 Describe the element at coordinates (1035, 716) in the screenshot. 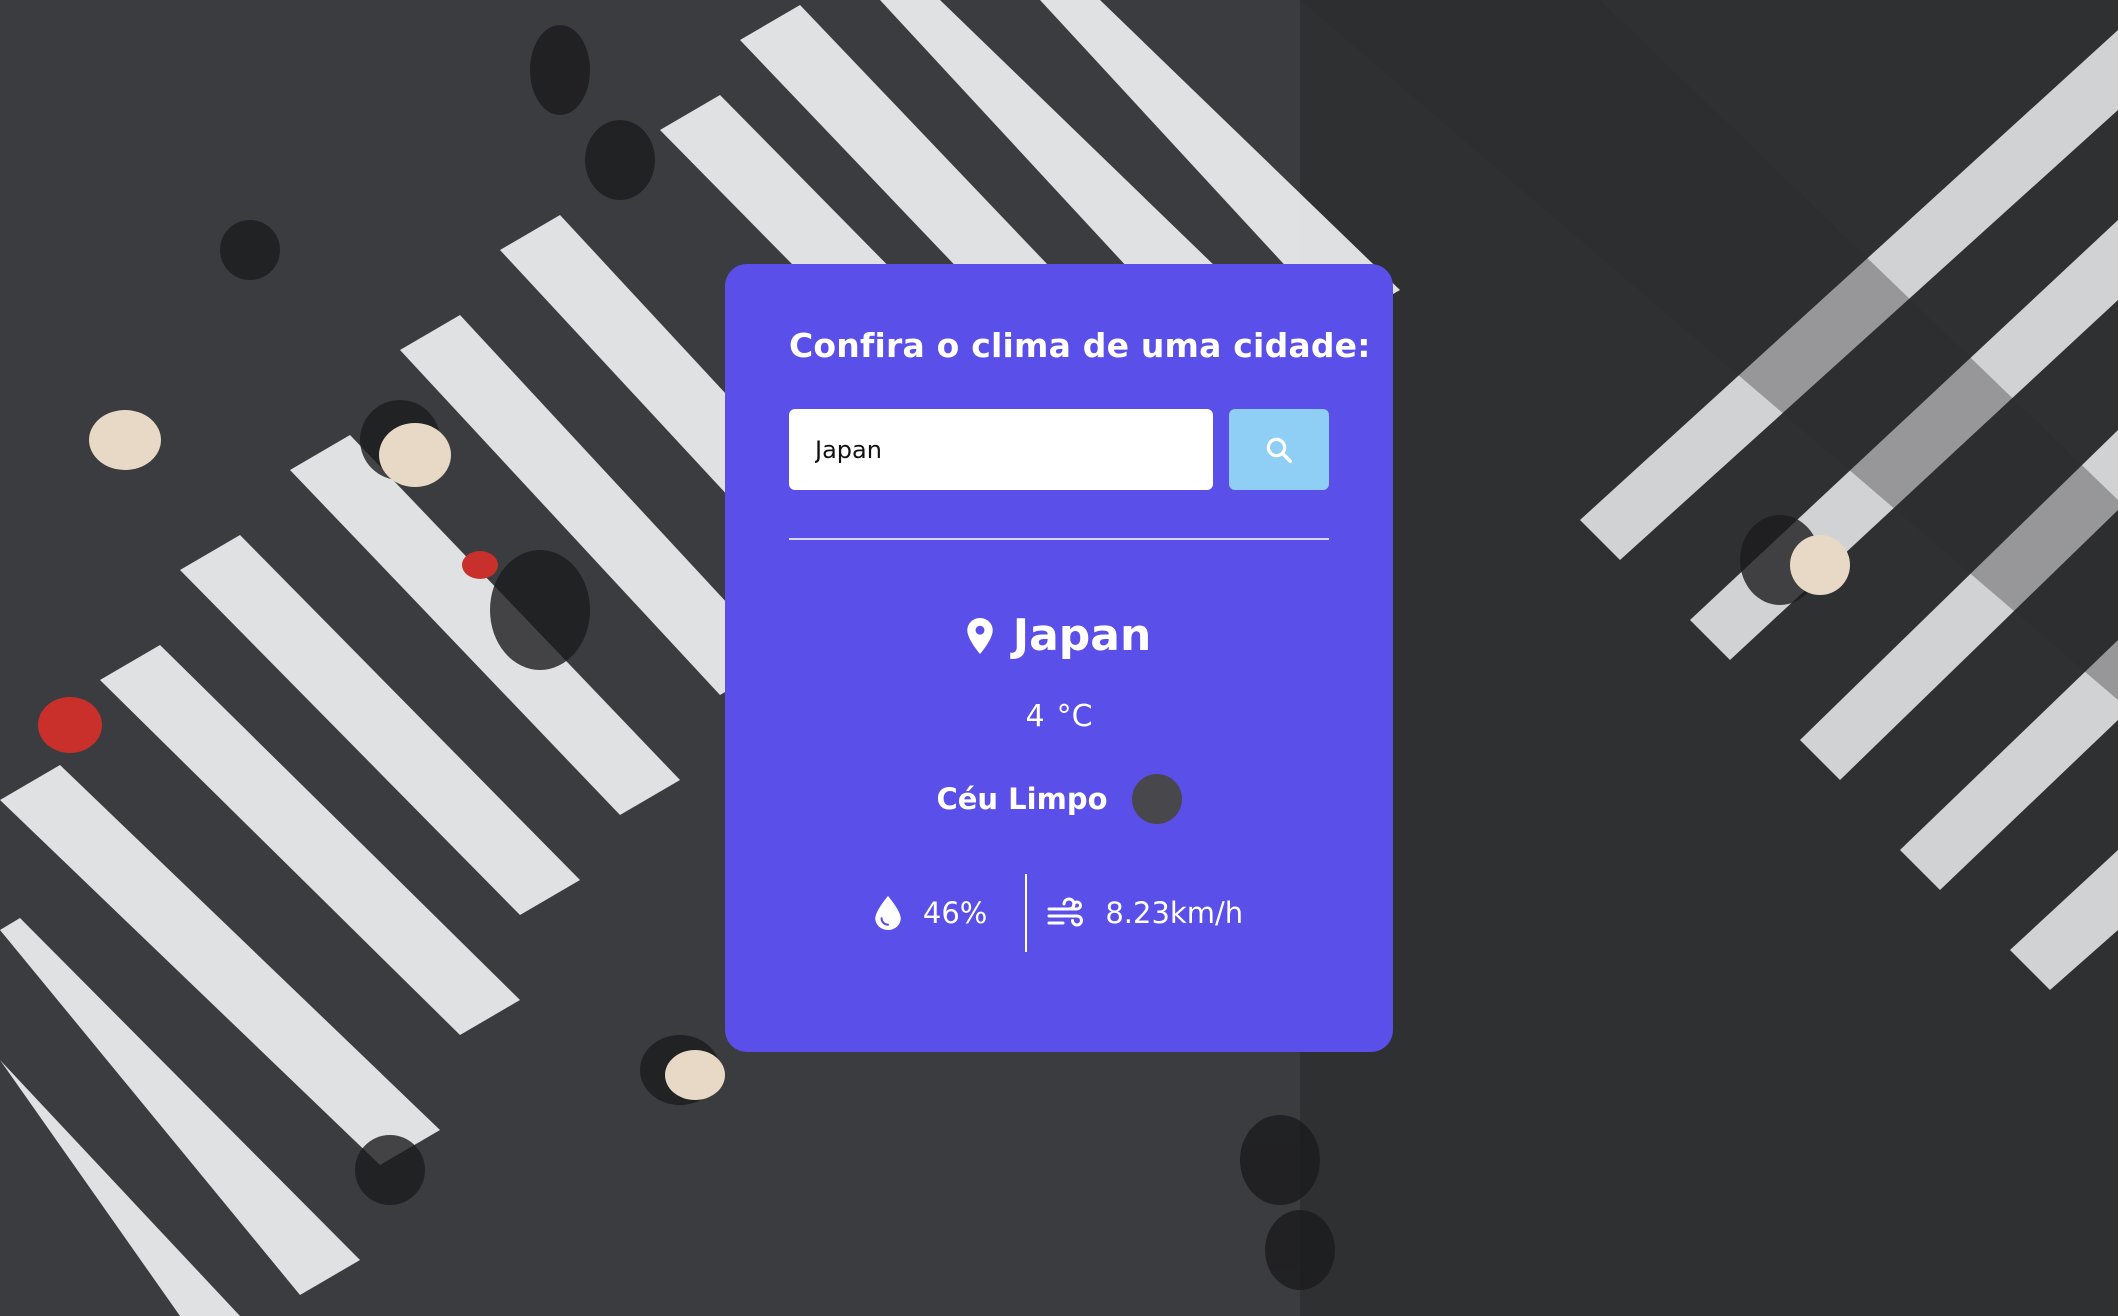

I see `temperature-value: 4` at that location.